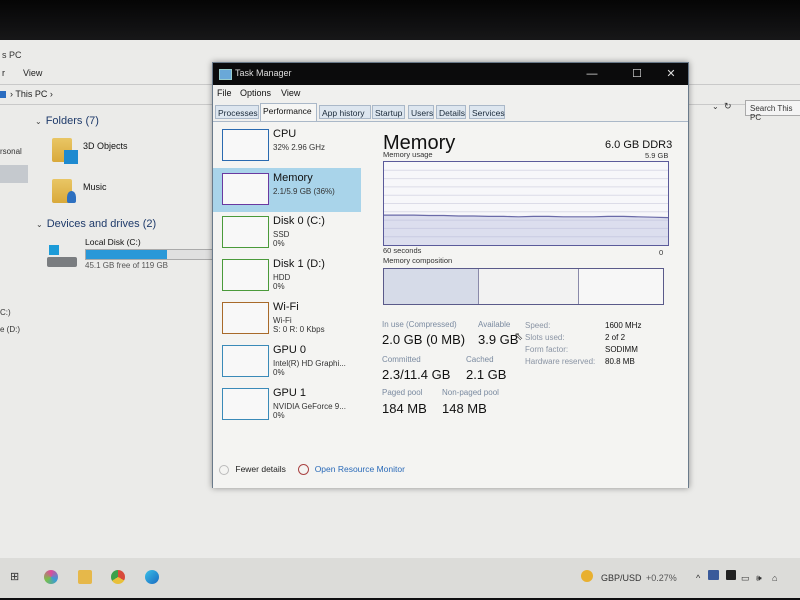 Image resolution: width=800 pixels, height=600 pixels. What do you see at coordinates (401, 359) in the screenshot?
I see `committed-label: Committed` at bounding box center [401, 359].